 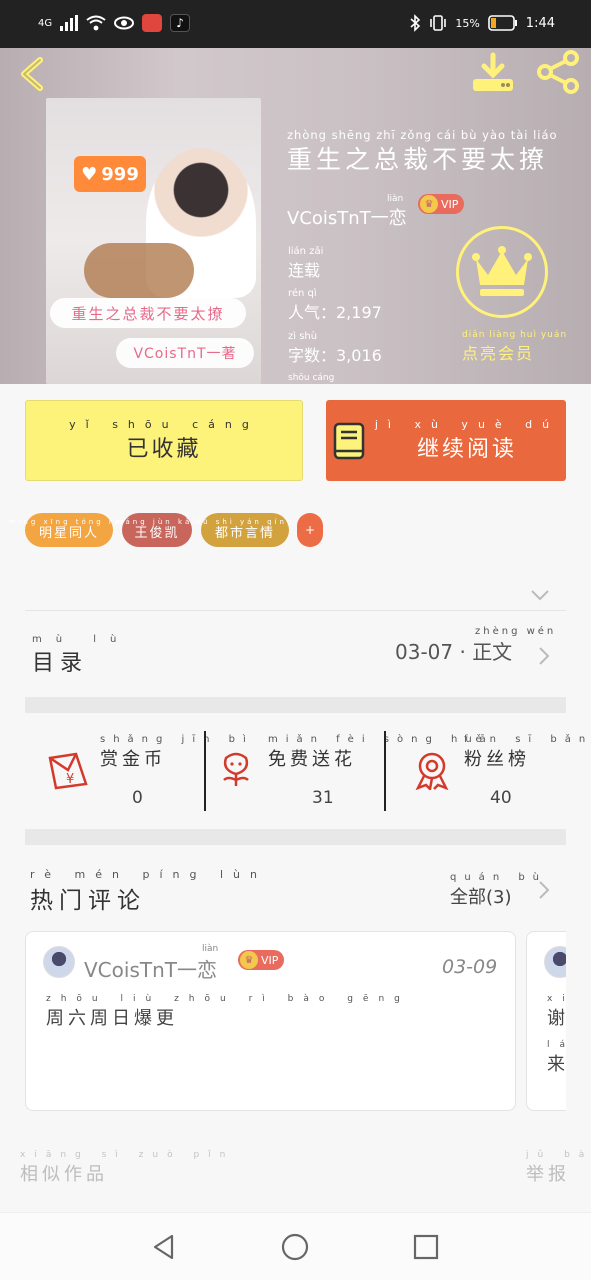 I want to click on stat-fan-ranking: fěn sī bǎng 粉丝榜 40, so click(x=501, y=774).